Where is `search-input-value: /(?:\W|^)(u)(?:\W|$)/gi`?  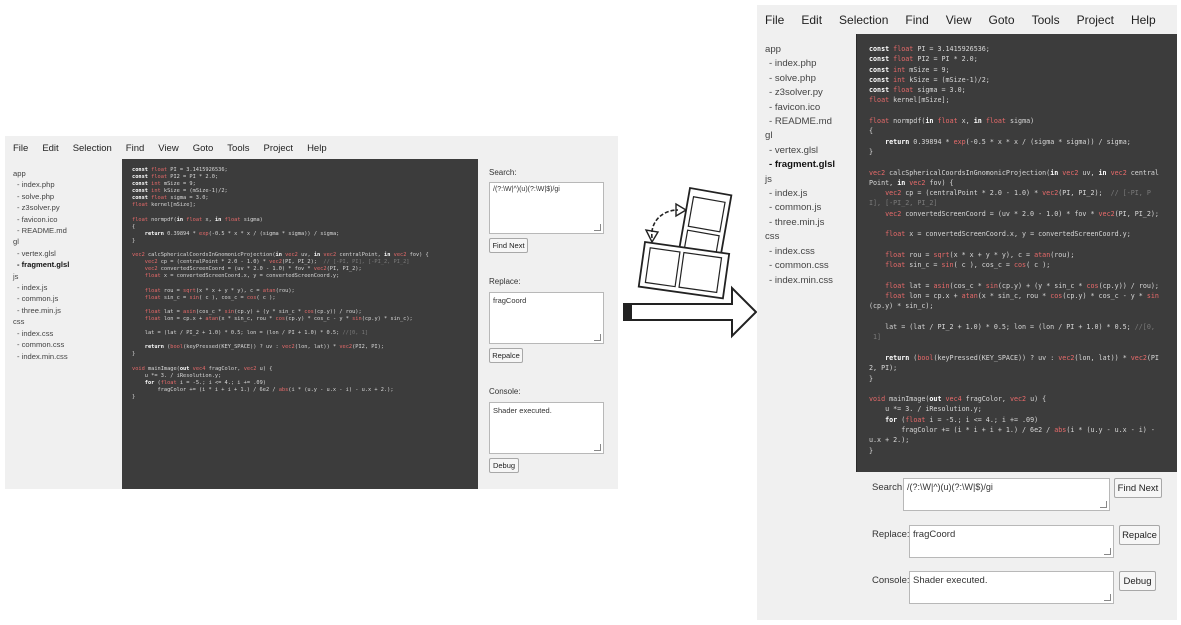
search-input-value: /(?:\W|^)(u)(?:\W|$)/gi is located at coordinates (526, 189).